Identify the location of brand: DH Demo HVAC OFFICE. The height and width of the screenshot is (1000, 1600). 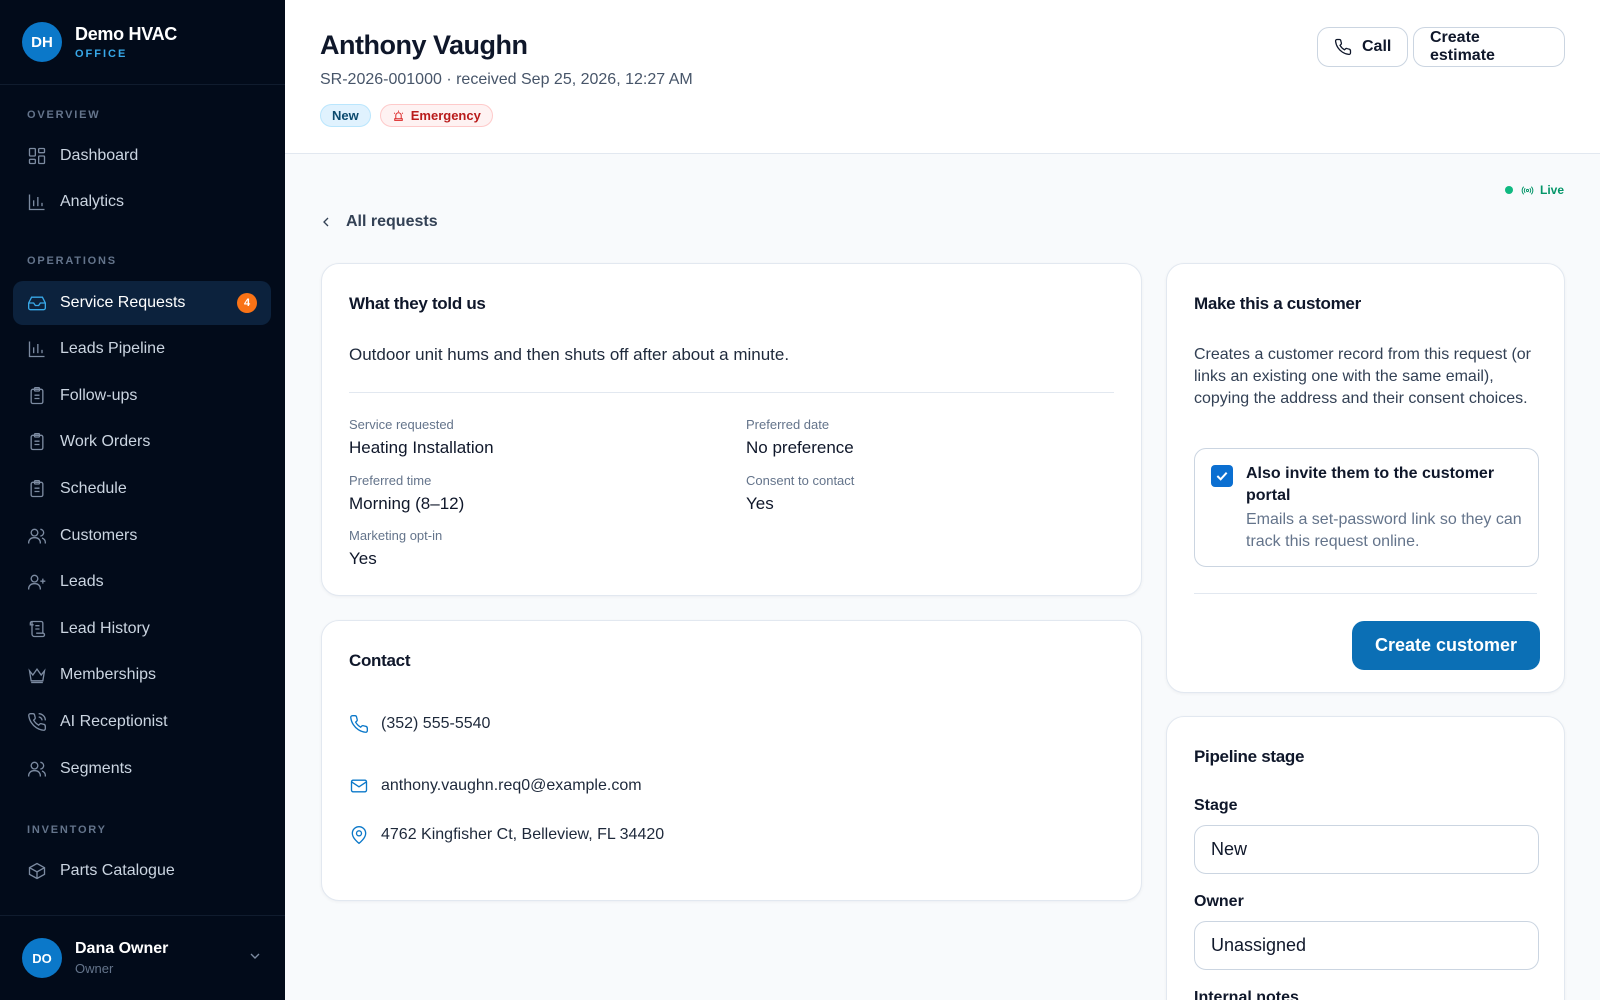
(142, 42).